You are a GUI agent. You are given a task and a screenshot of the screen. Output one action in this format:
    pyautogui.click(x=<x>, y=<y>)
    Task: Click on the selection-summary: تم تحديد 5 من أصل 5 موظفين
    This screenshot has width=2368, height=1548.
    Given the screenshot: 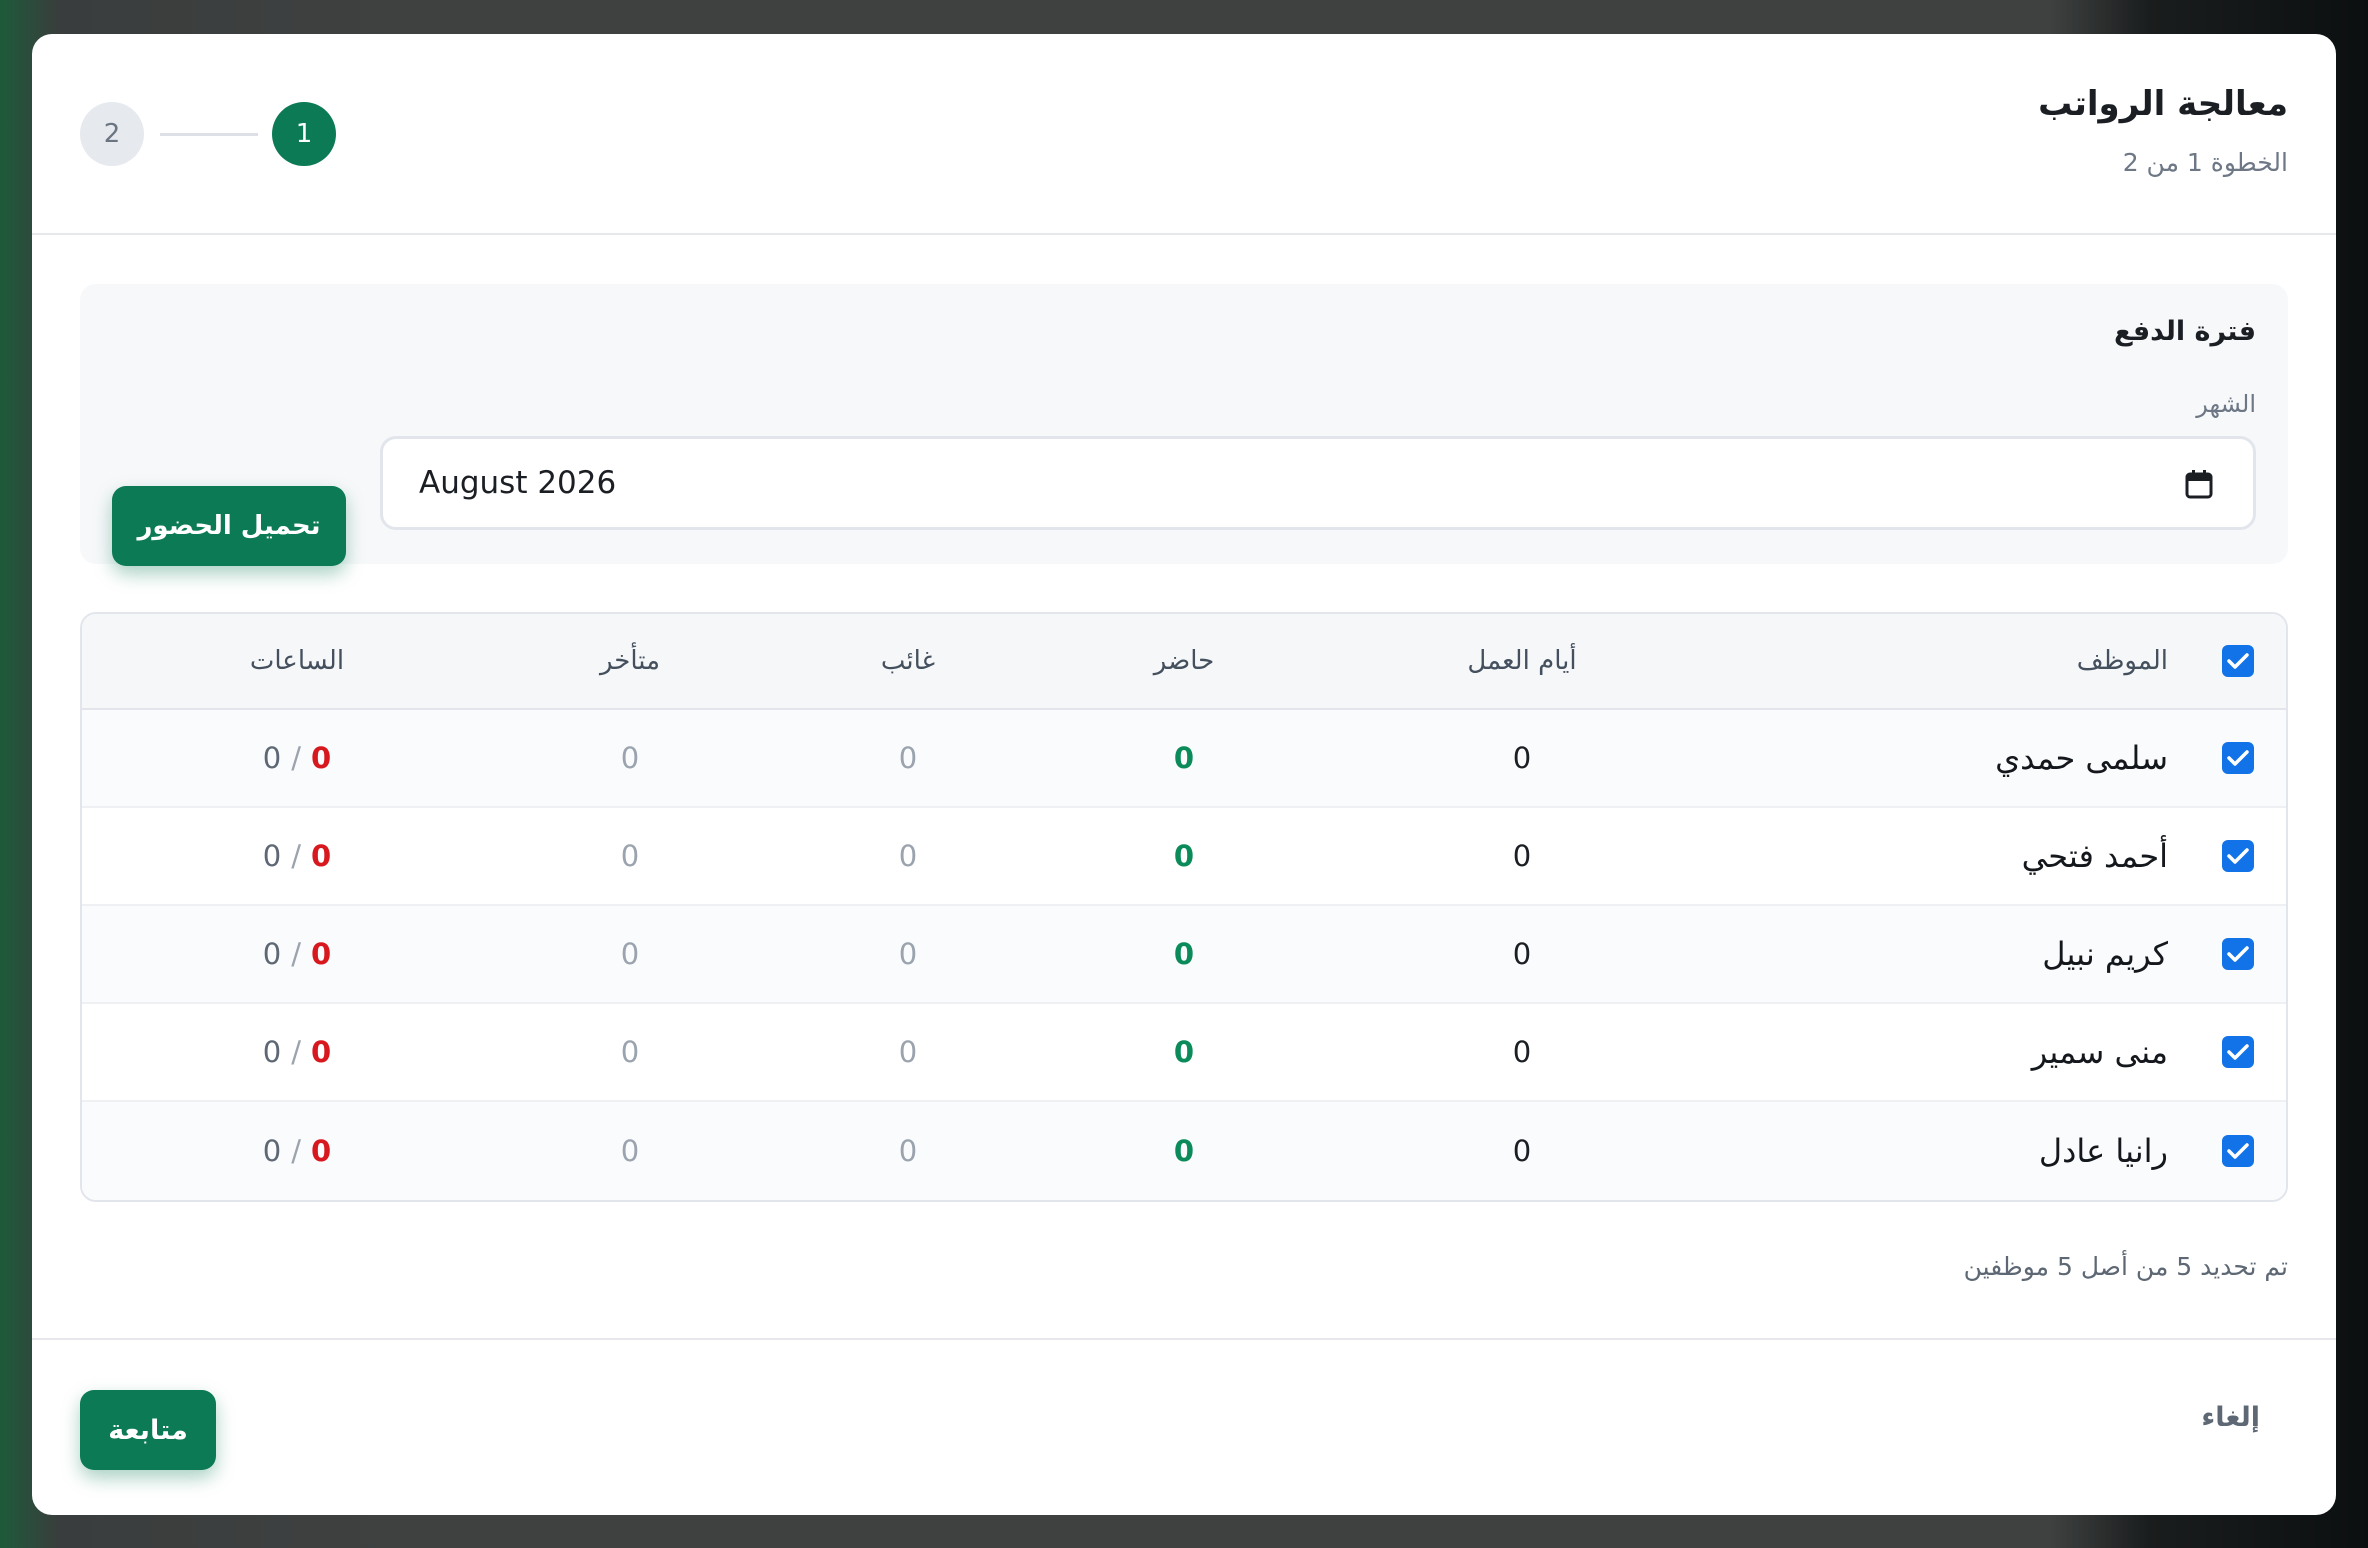 What is the action you would take?
    pyautogui.click(x=2125, y=1266)
    